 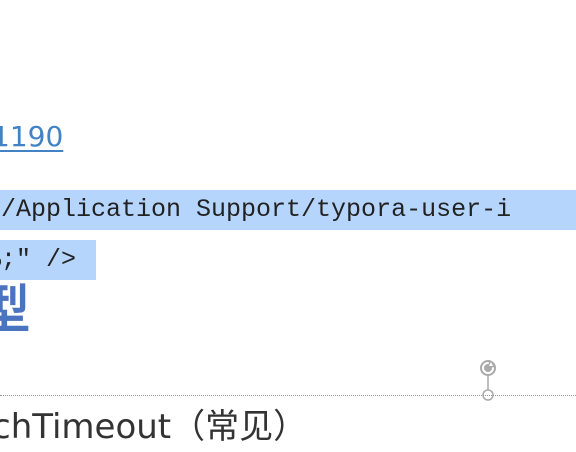 What do you see at coordinates (15, 311) in the screenshot?
I see `section-heading: 型` at bounding box center [15, 311].